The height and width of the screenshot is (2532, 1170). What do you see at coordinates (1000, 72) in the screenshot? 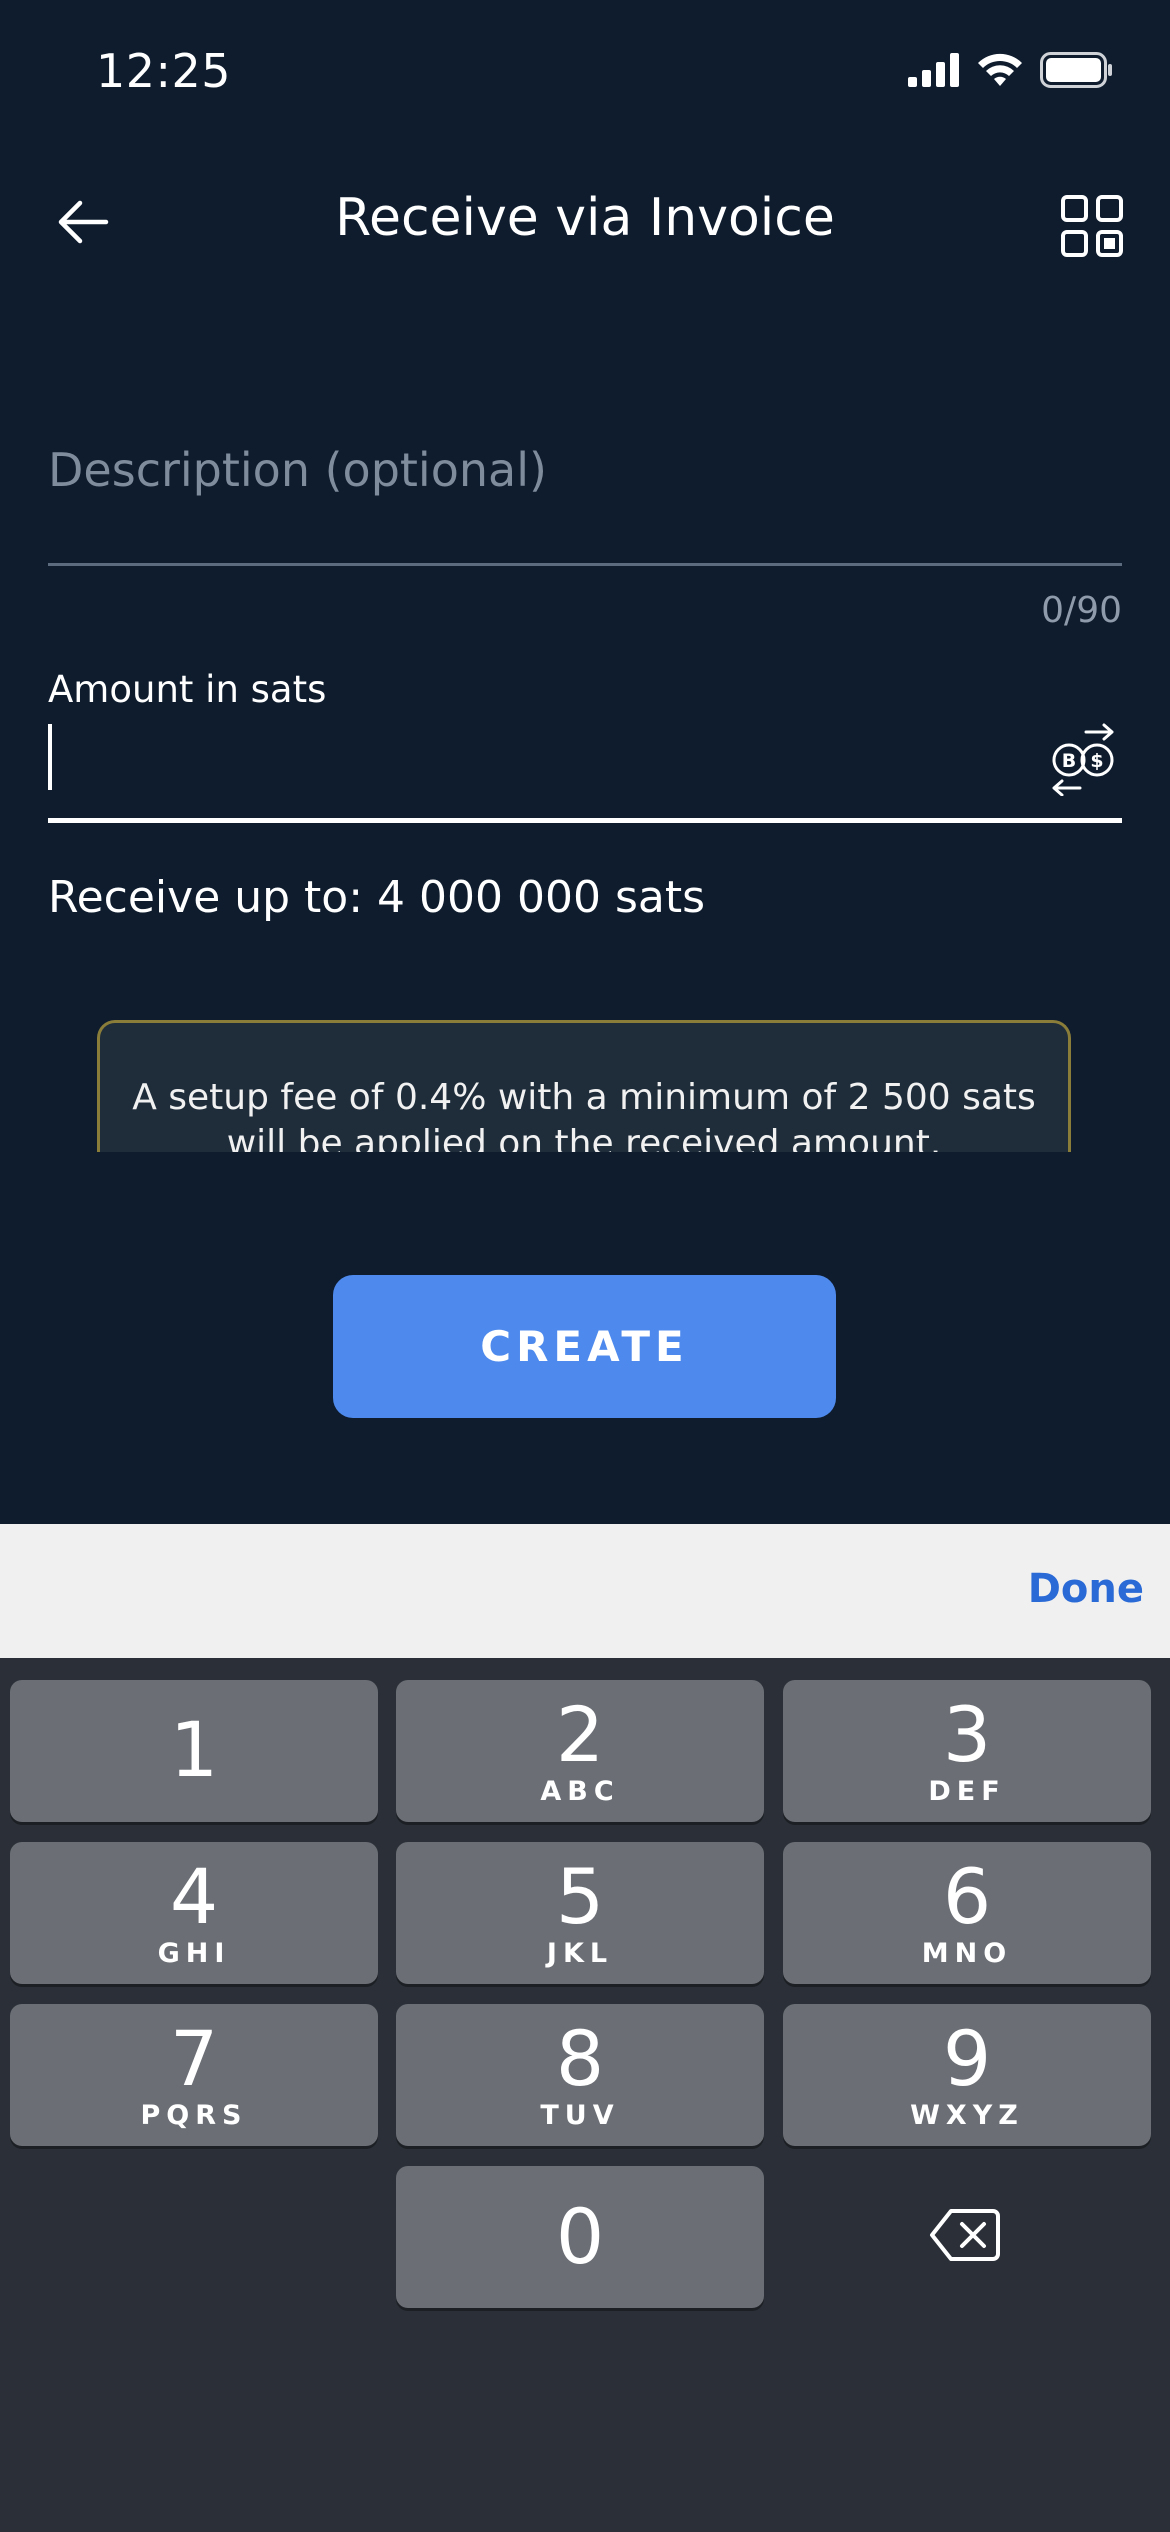
I see `wifi-icon` at bounding box center [1000, 72].